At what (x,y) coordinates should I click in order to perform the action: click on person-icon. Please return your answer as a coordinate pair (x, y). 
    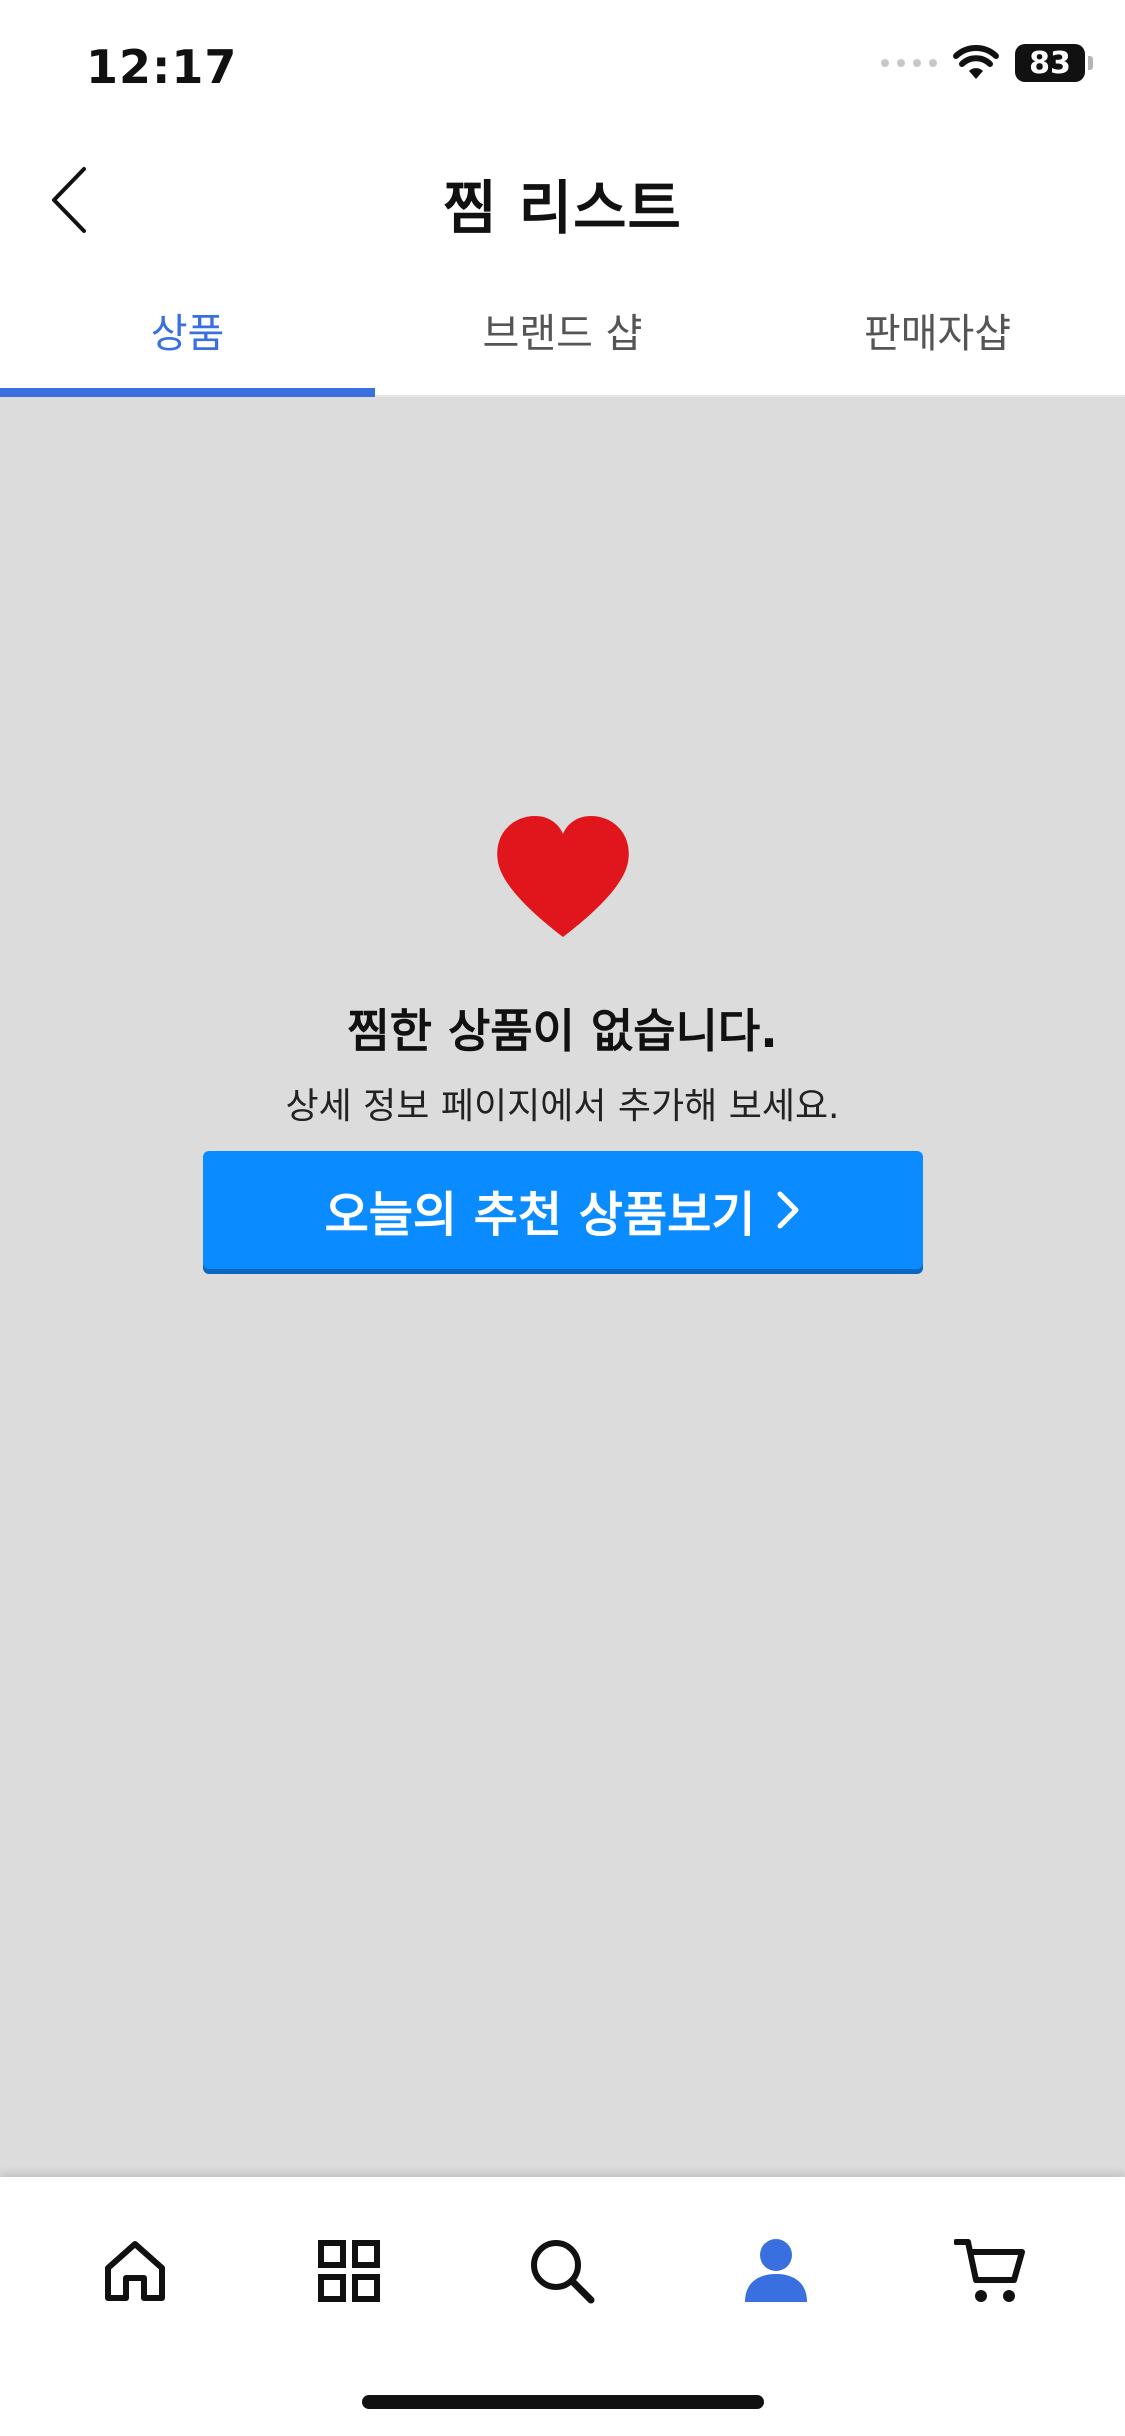
    Looking at the image, I should click on (776, 2270).